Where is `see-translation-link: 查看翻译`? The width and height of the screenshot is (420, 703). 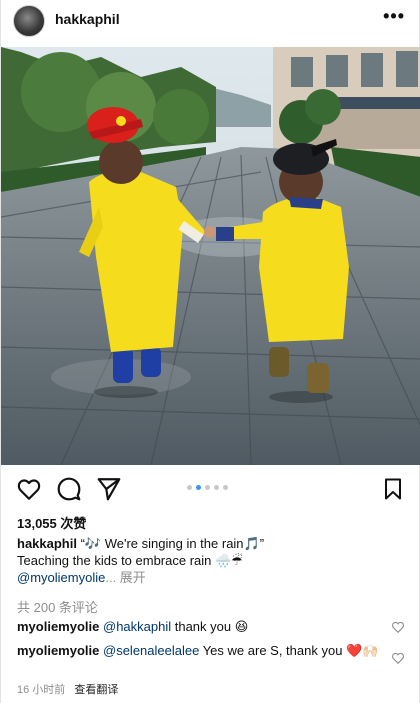 see-translation-link: 查看翻译 is located at coordinates (96, 690).